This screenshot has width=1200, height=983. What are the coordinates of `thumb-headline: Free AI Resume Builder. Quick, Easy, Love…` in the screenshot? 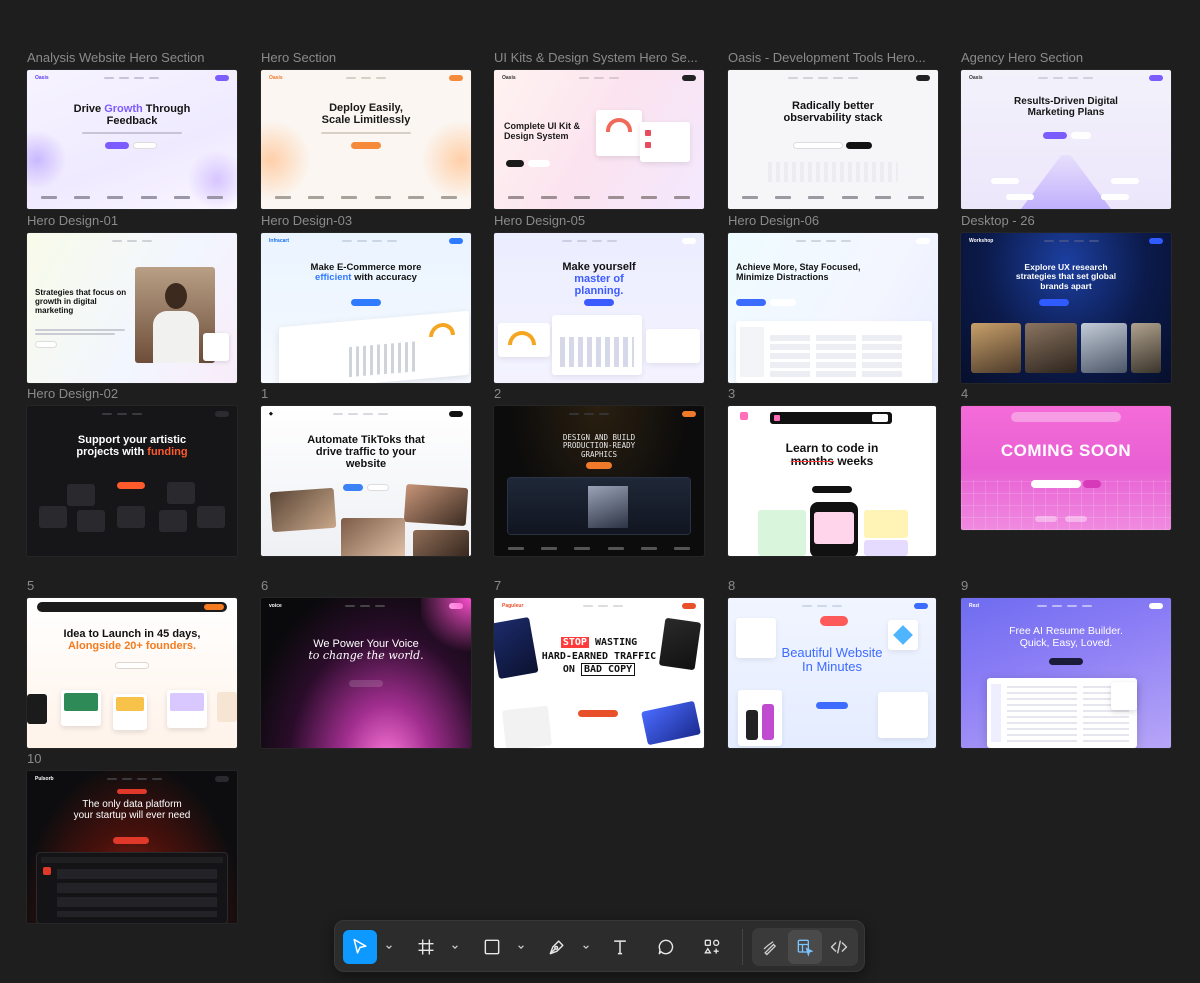 It's located at (1066, 637).